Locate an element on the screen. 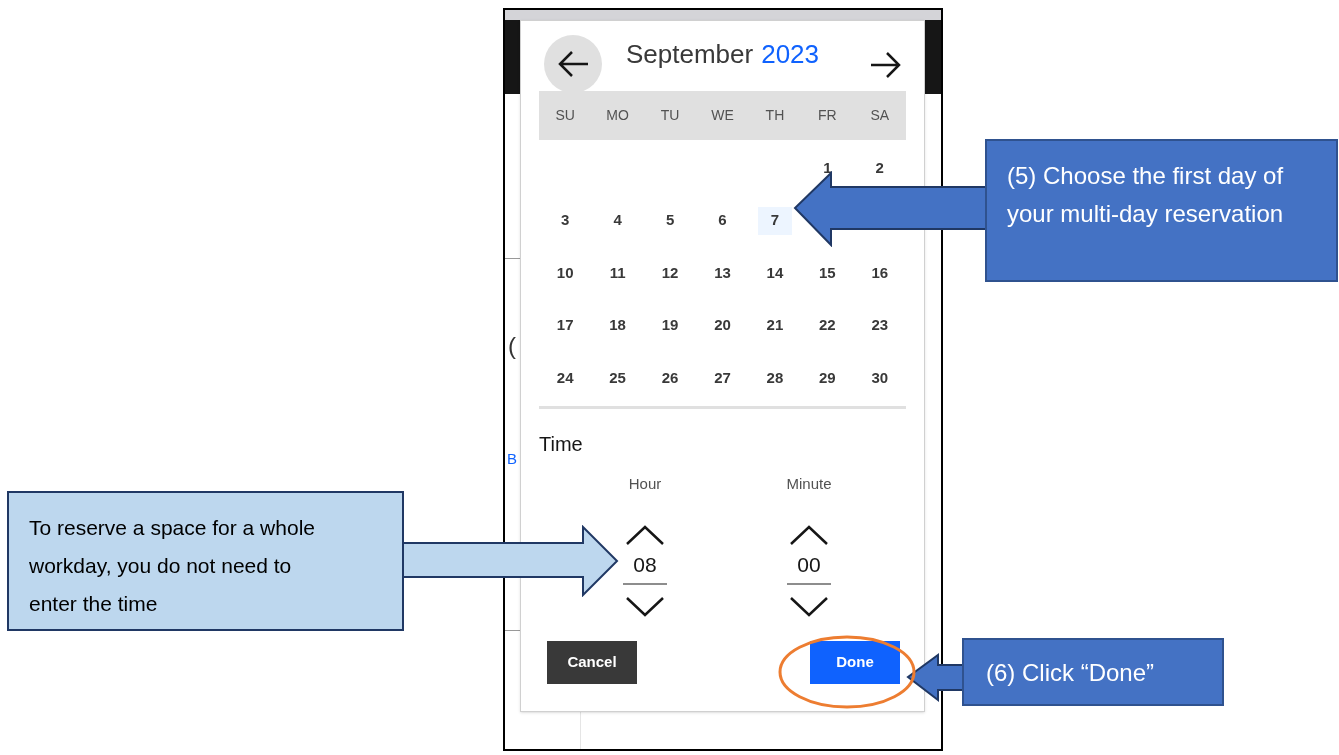 The image size is (1339, 755). calendar-day: 15 is located at coordinates (827, 272).